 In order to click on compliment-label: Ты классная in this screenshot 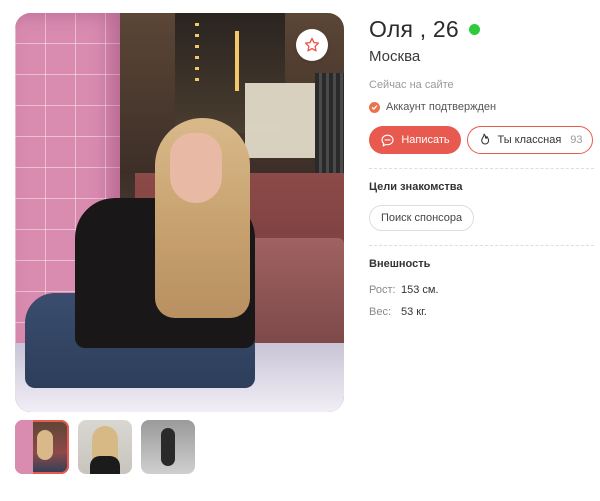, I will do `click(529, 140)`.